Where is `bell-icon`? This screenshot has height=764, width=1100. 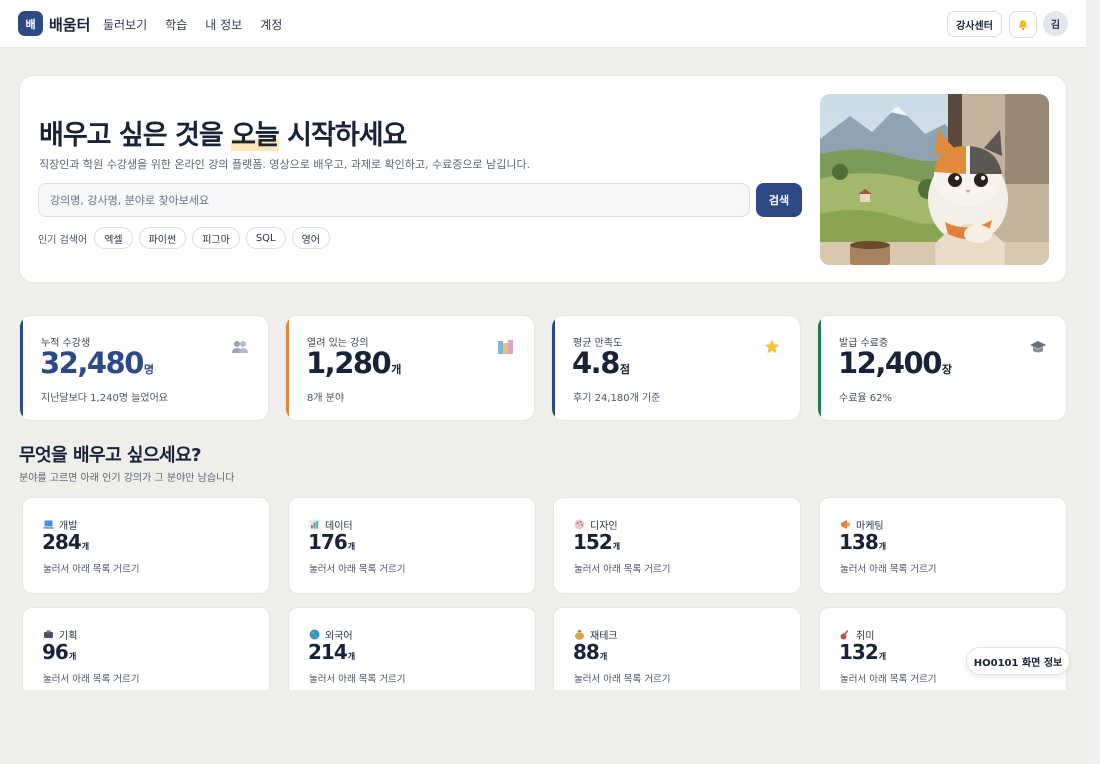
bell-icon is located at coordinates (1023, 24).